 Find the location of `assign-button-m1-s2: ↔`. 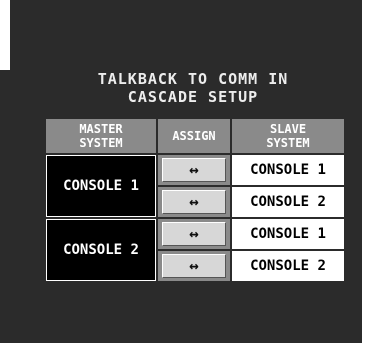

assign-button-m1-s2: ↔ is located at coordinates (194, 202).